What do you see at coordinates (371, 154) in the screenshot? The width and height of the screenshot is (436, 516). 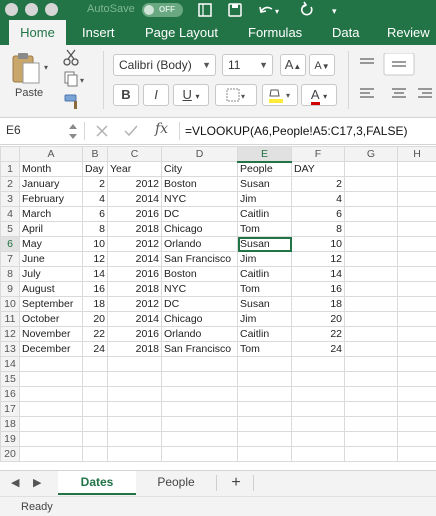 I see `column-header: G` at bounding box center [371, 154].